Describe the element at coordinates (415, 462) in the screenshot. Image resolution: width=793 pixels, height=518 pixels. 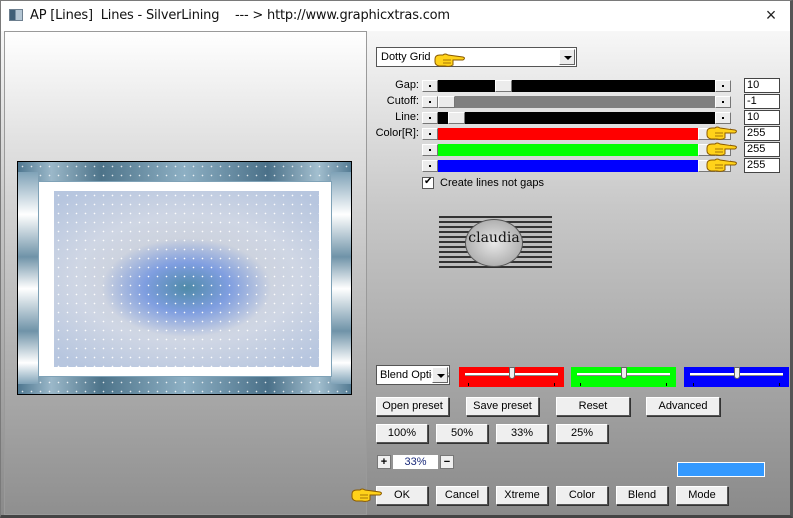
I see `zoom-level: 33%` at that location.